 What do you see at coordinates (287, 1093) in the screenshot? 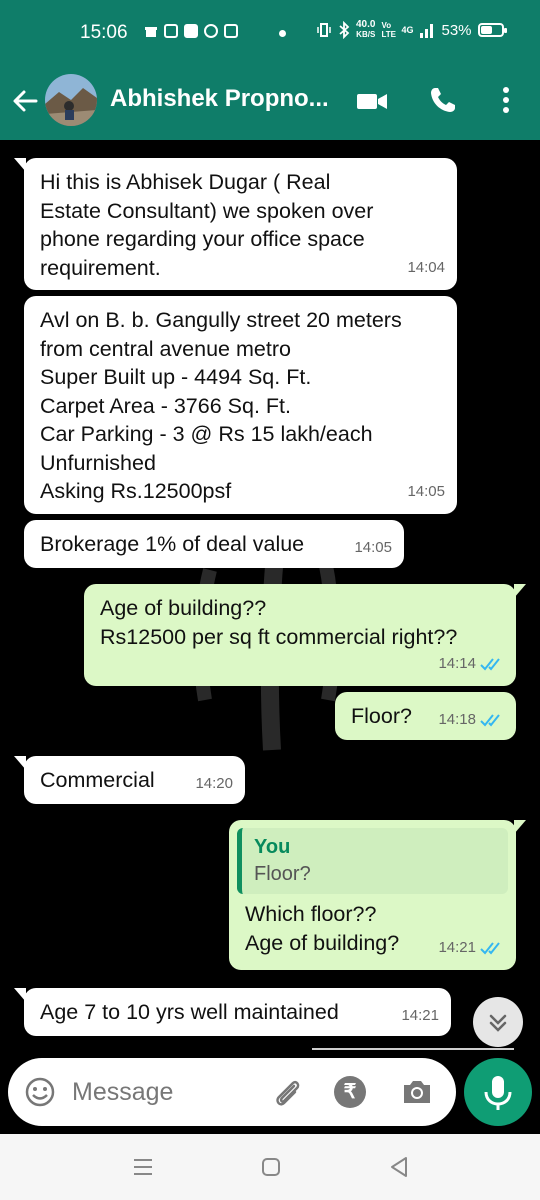
I see `attach-icon` at bounding box center [287, 1093].